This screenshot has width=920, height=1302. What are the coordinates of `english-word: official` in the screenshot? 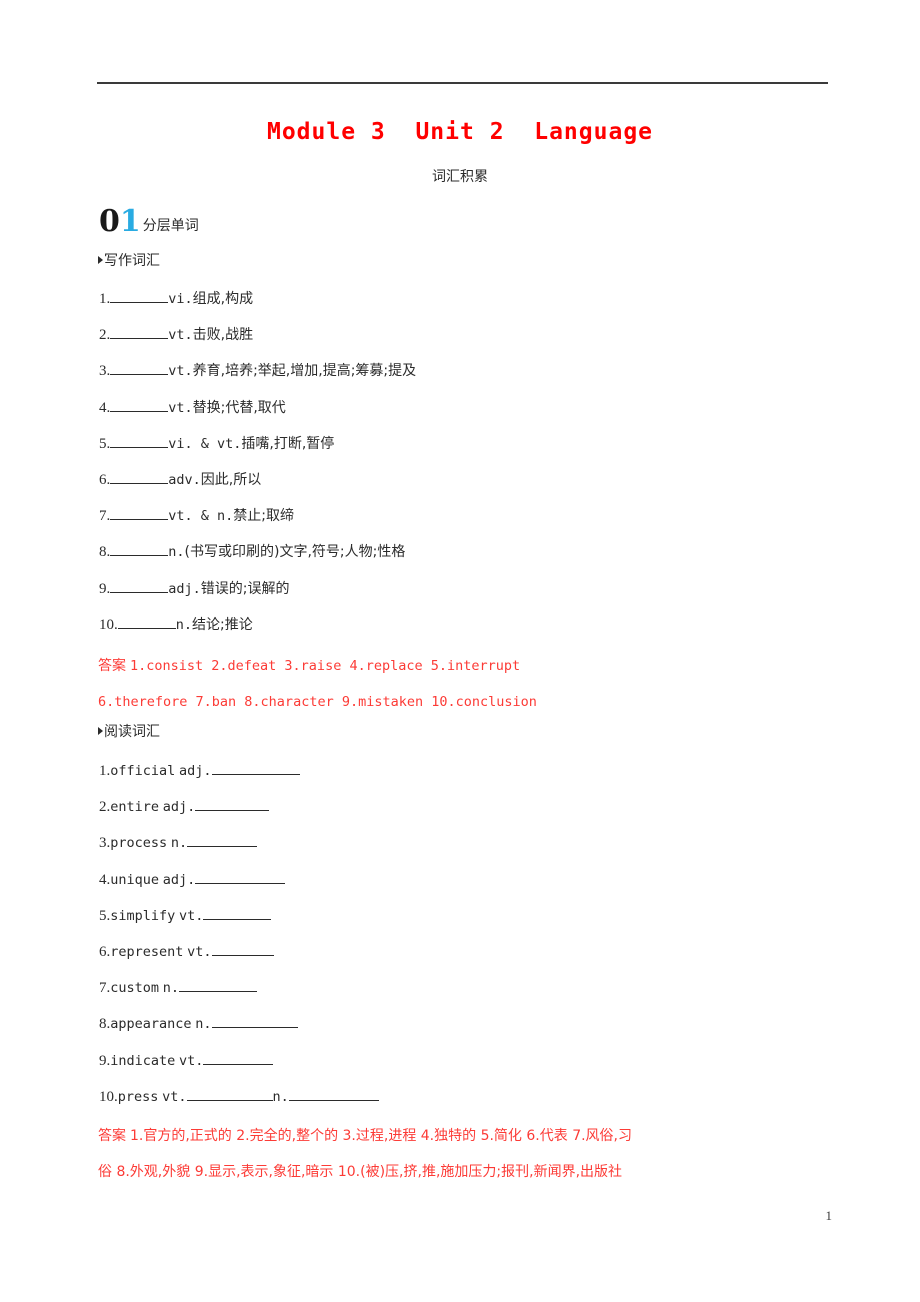 It's located at (143, 771).